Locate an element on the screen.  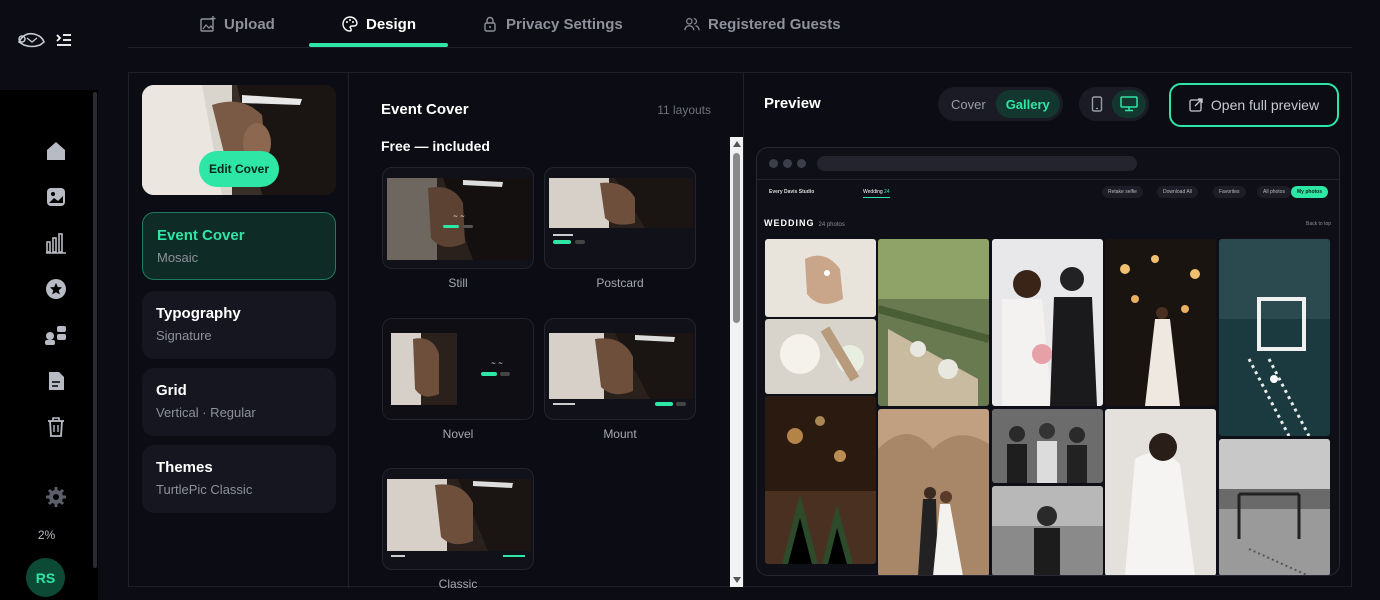
site-favorites: Favorites is located at coordinates (1229, 192).